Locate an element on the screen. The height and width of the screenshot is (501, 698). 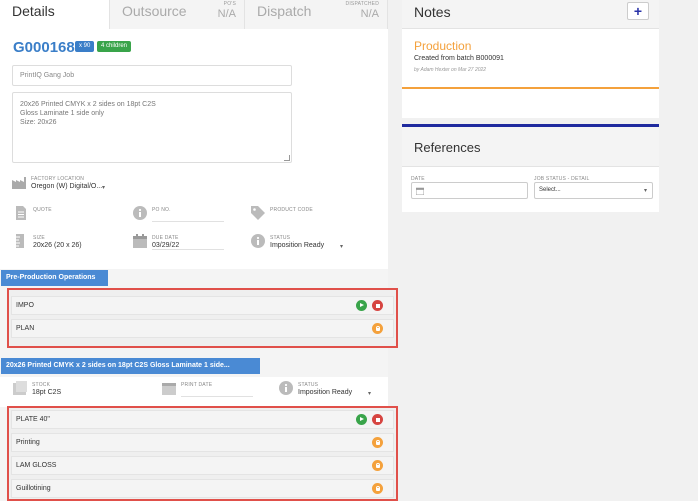
job-status-select: Select... ▾ is located at coordinates (593, 190).